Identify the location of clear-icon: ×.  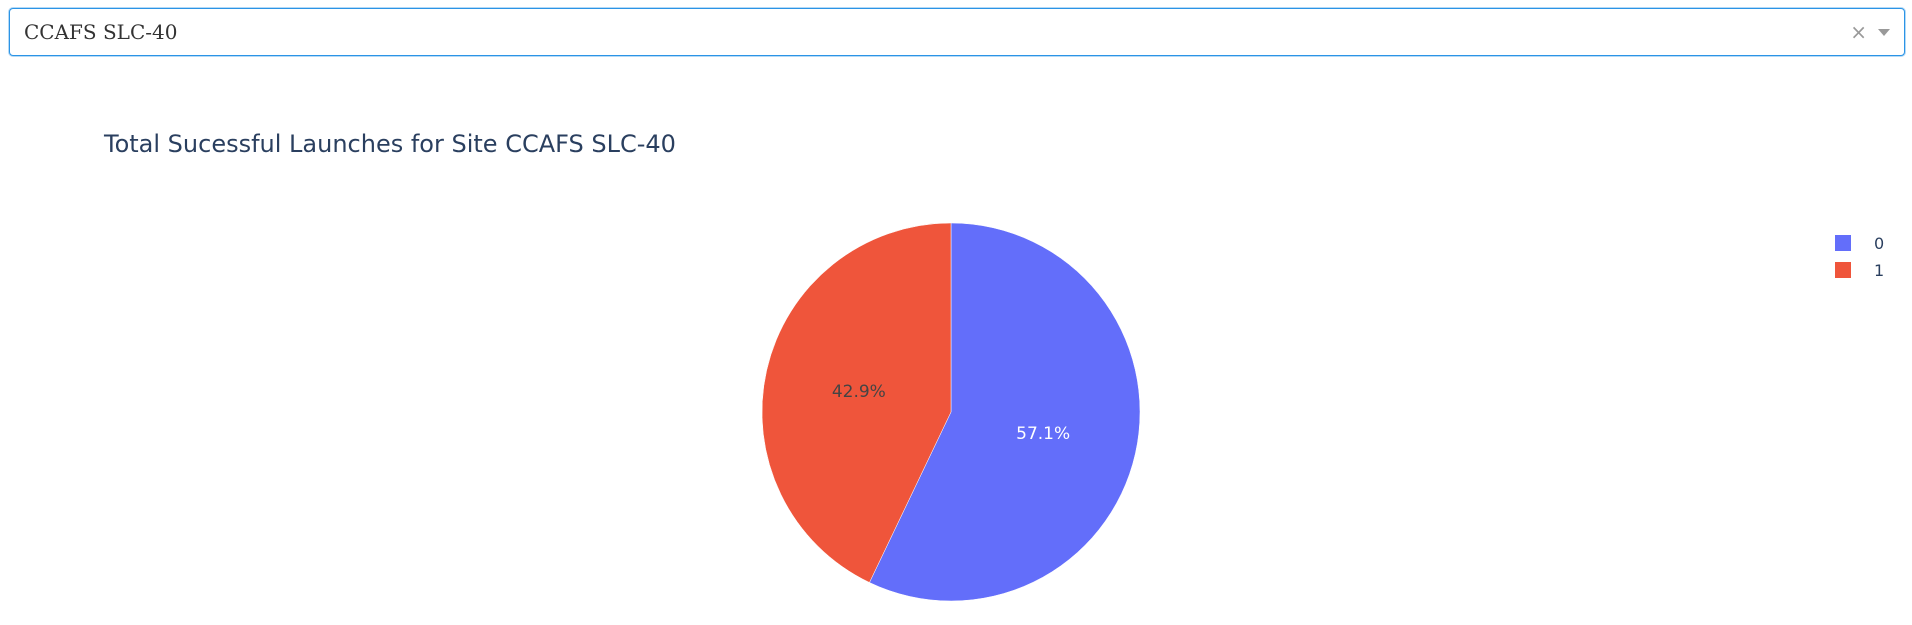
(1858, 32).